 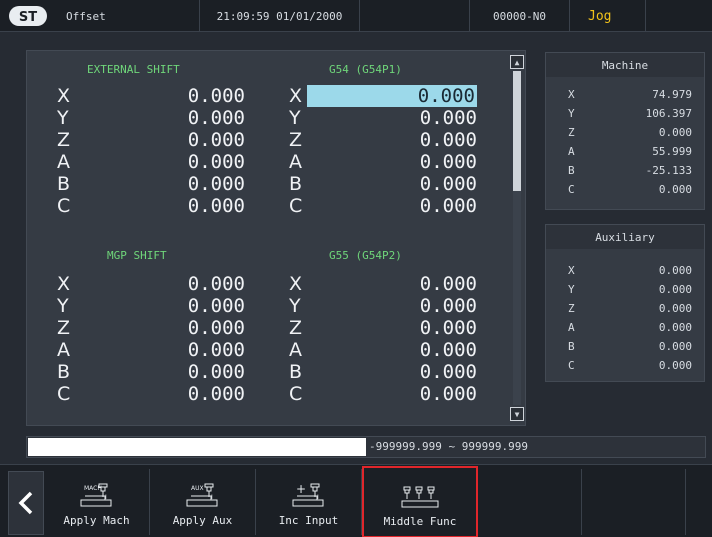 I want to click on auxiliary-axis-label: Z, so click(x=571, y=308).